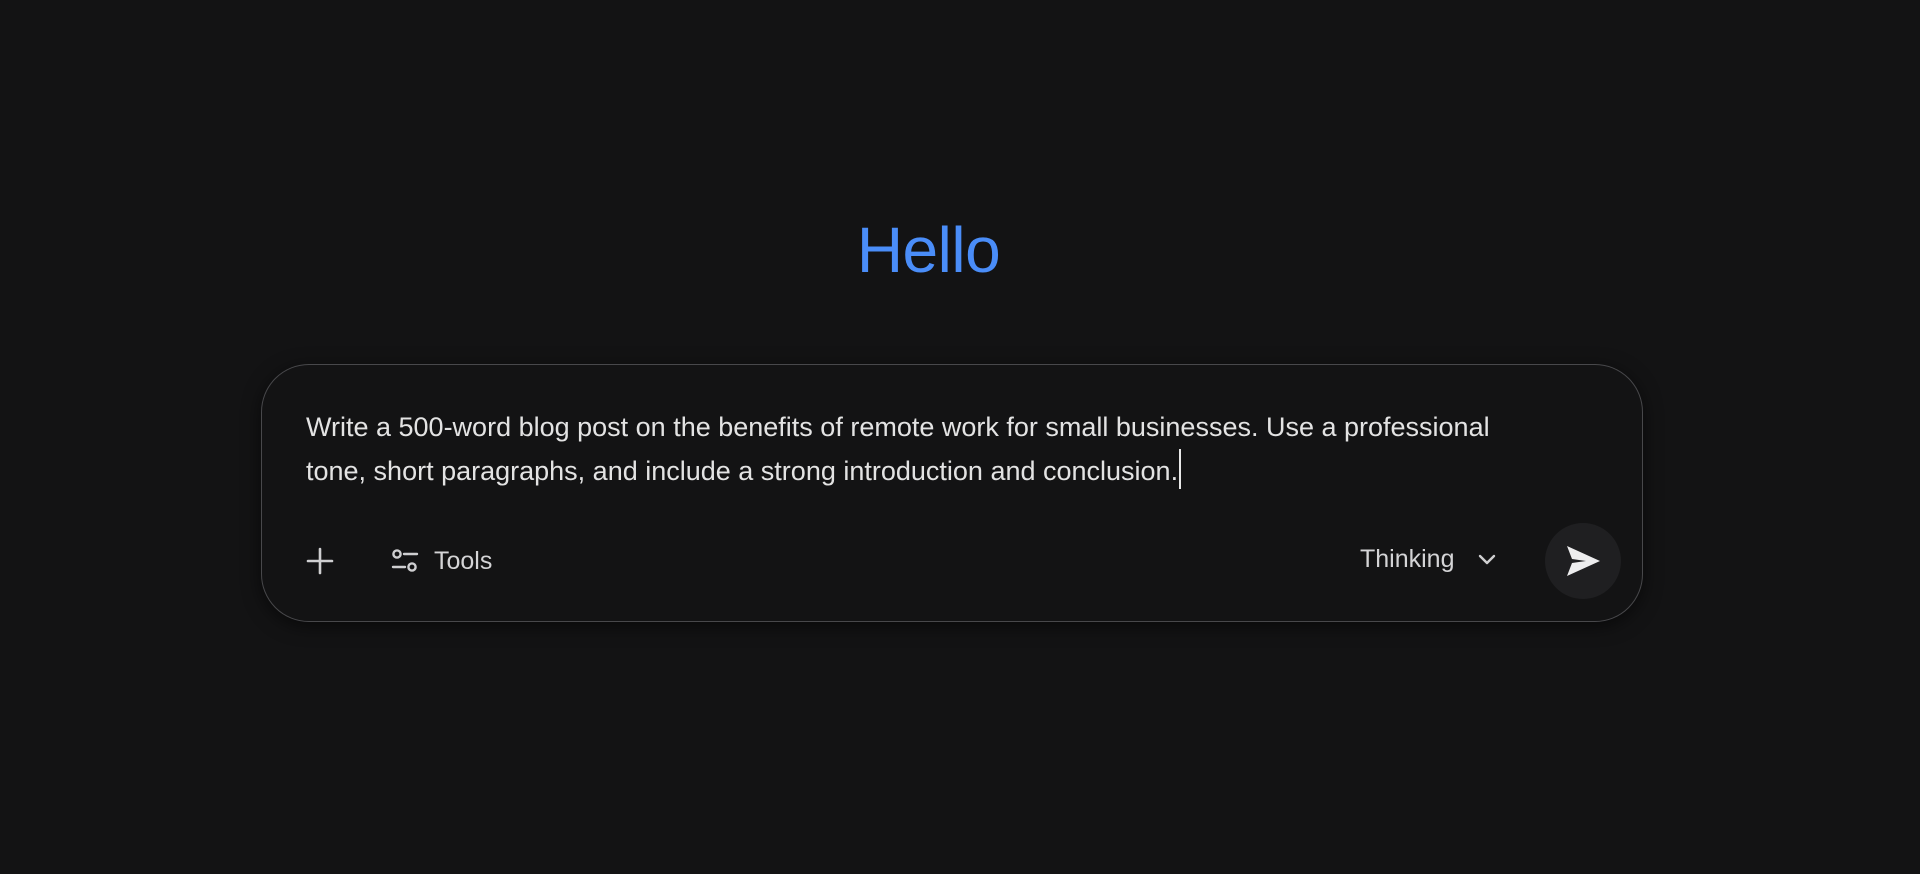  I want to click on text-caret, so click(1180, 469).